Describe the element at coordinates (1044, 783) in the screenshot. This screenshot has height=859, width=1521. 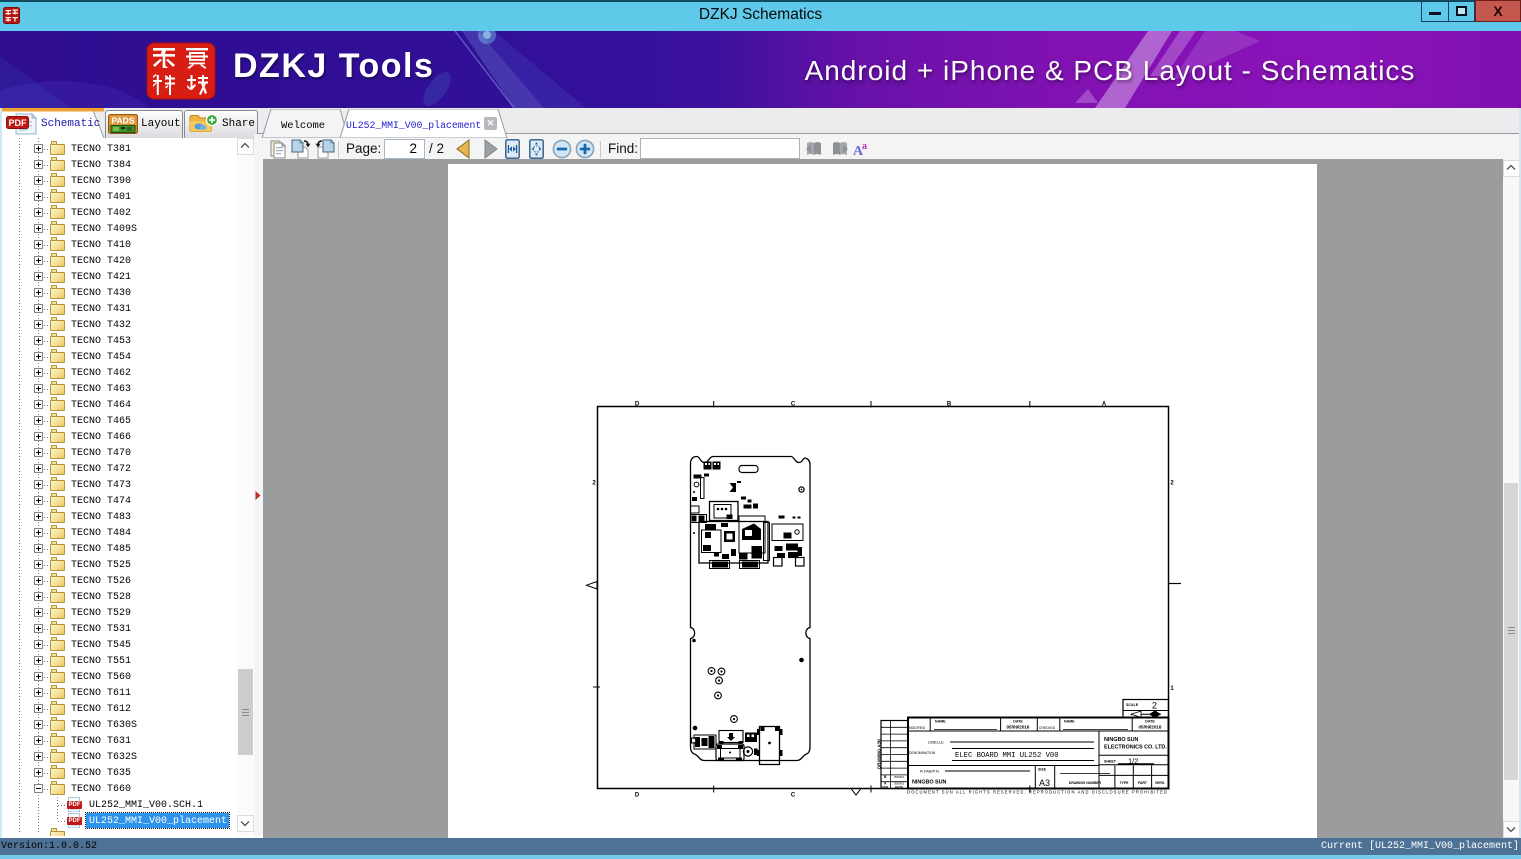
I see `svg-text: A3` at that location.